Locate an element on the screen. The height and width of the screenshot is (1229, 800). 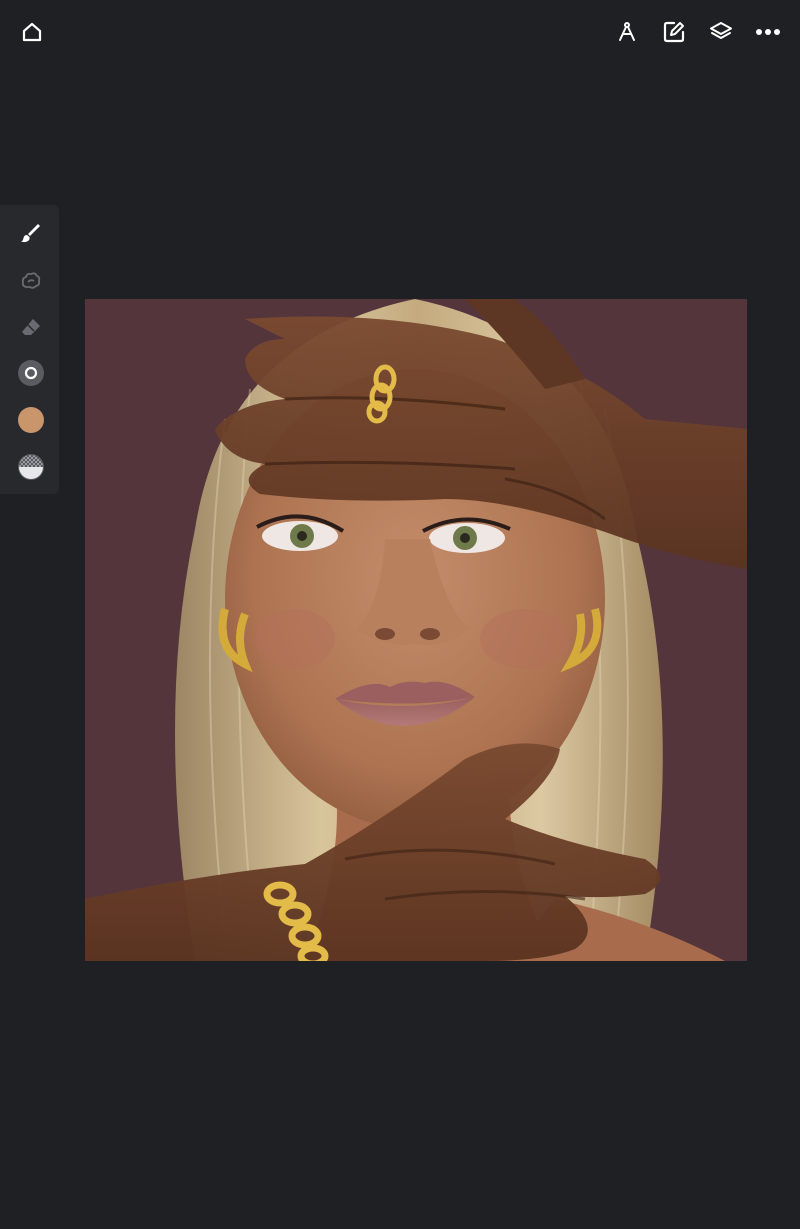
brush-size-icon is located at coordinates (31, 373).